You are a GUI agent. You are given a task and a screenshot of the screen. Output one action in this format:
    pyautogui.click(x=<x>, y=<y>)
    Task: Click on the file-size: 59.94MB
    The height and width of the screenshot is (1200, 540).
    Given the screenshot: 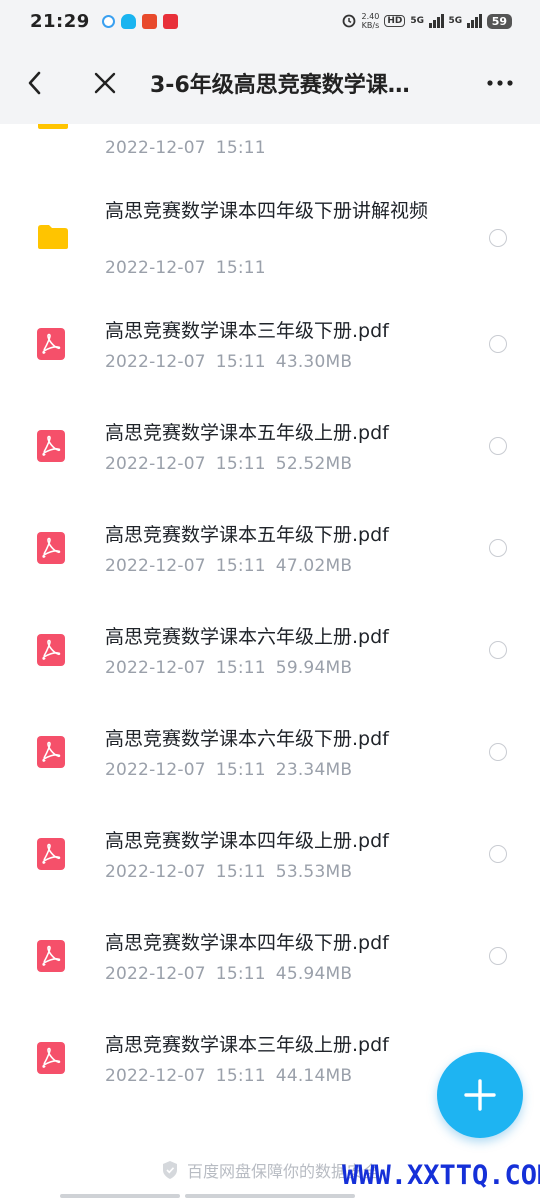 What is the action you would take?
    pyautogui.click(x=314, y=668)
    